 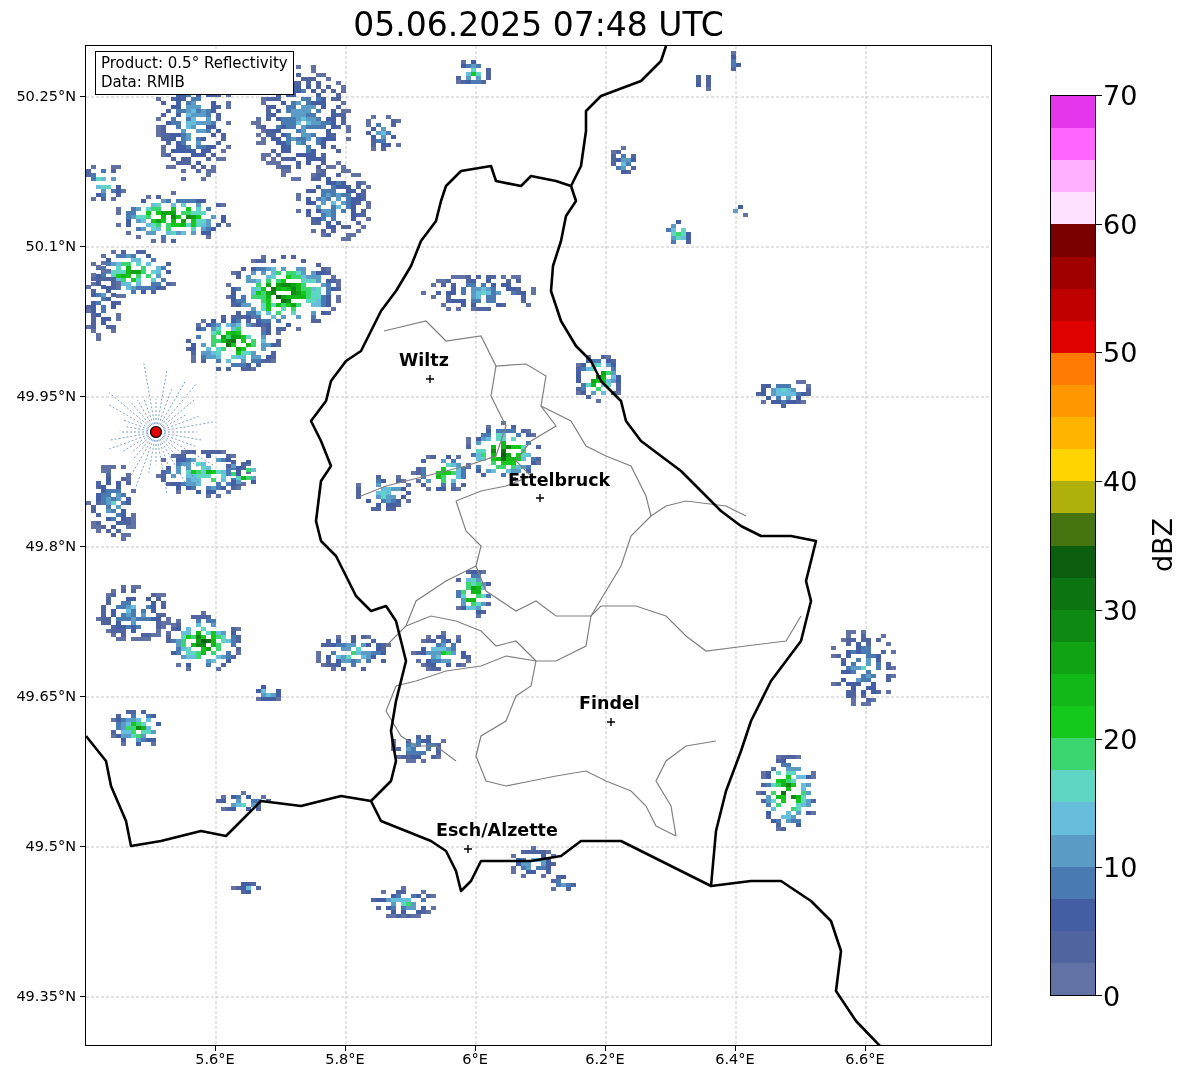 What do you see at coordinates (1120, 95) in the screenshot?
I see `tick-label: 70` at bounding box center [1120, 95].